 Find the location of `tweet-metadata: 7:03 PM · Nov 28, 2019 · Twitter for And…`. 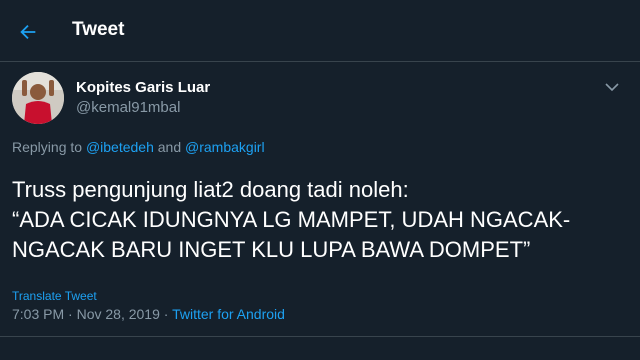

tweet-metadata: 7:03 PM · Nov 28, 2019 · Twitter for And… is located at coordinates (148, 314).